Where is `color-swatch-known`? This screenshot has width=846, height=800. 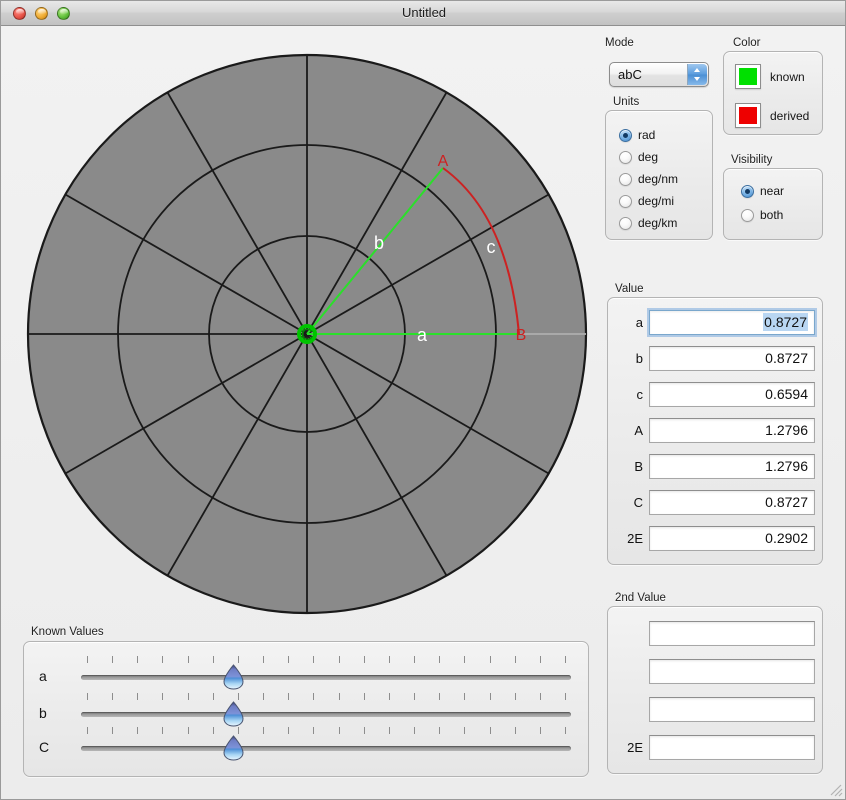 color-swatch-known is located at coordinates (748, 76).